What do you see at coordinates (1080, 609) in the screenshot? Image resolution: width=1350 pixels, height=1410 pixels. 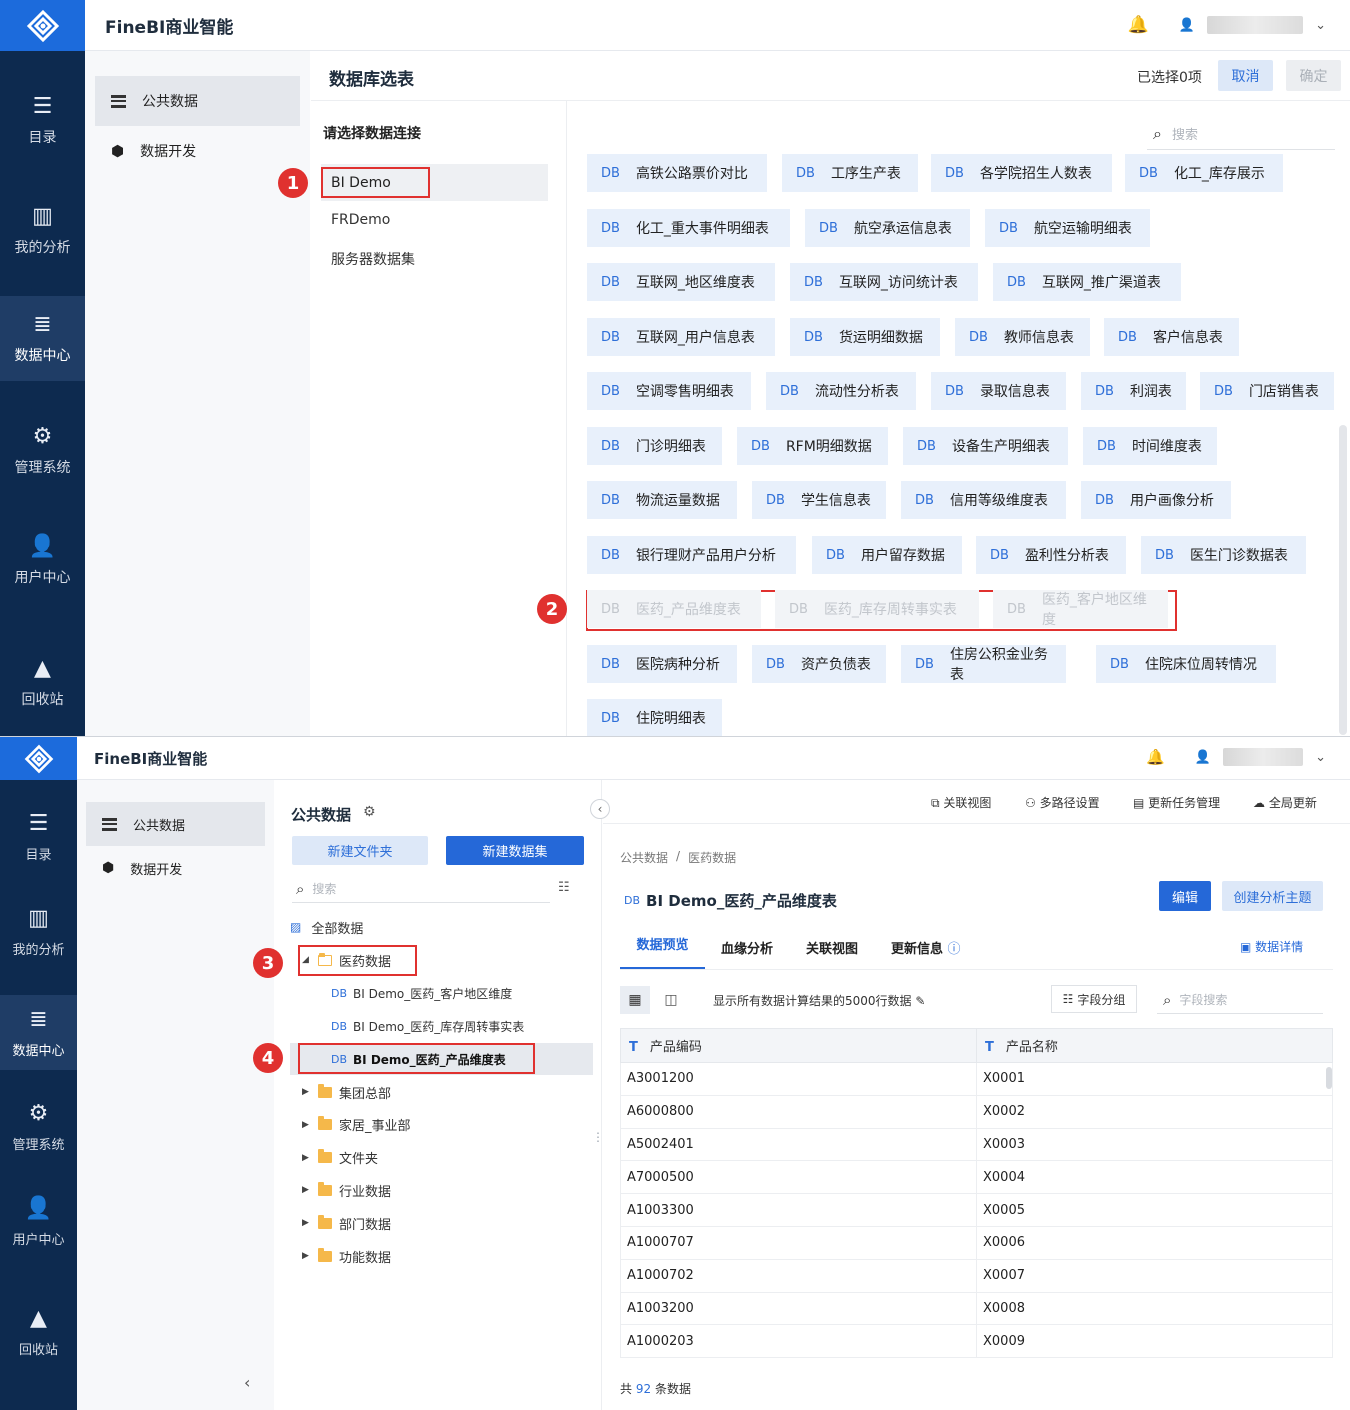 I see `db-table-tag: DB 医药_客户地区维度` at bounding box center [1080, 609].